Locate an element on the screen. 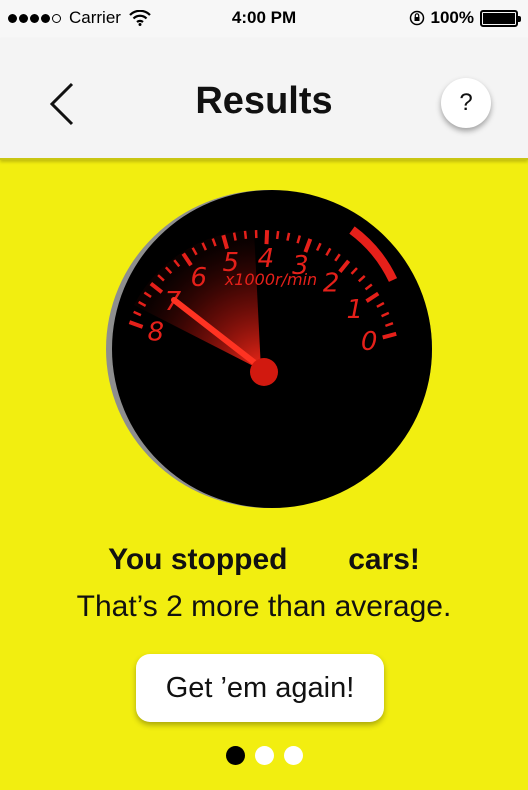 The image size is (528, 790). battery-icon is located at coordinates (500, 18).